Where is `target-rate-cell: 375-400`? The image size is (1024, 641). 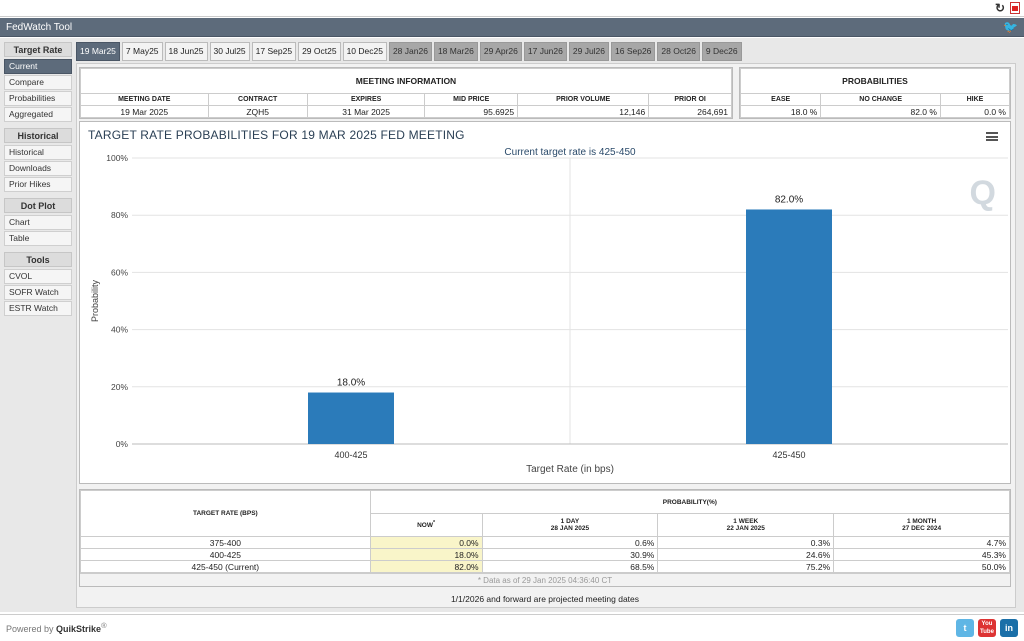 target-rate-cell: 375-400 is located at coordinates (225, 542).